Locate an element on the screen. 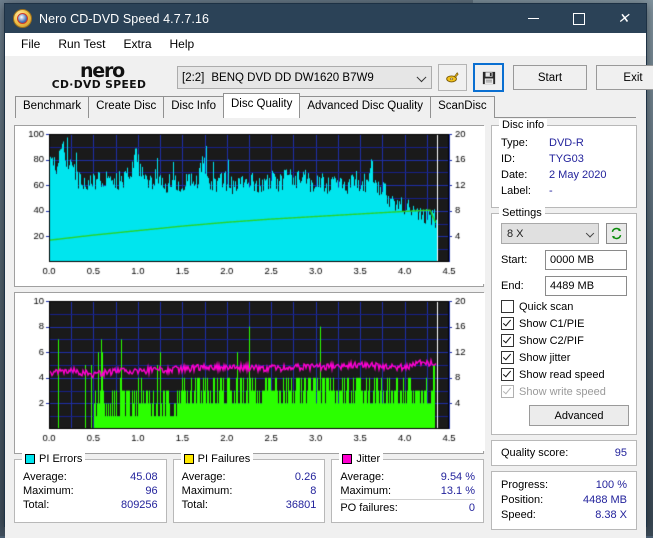  advanced-button: Advanced is located at coordinates (579, 415).